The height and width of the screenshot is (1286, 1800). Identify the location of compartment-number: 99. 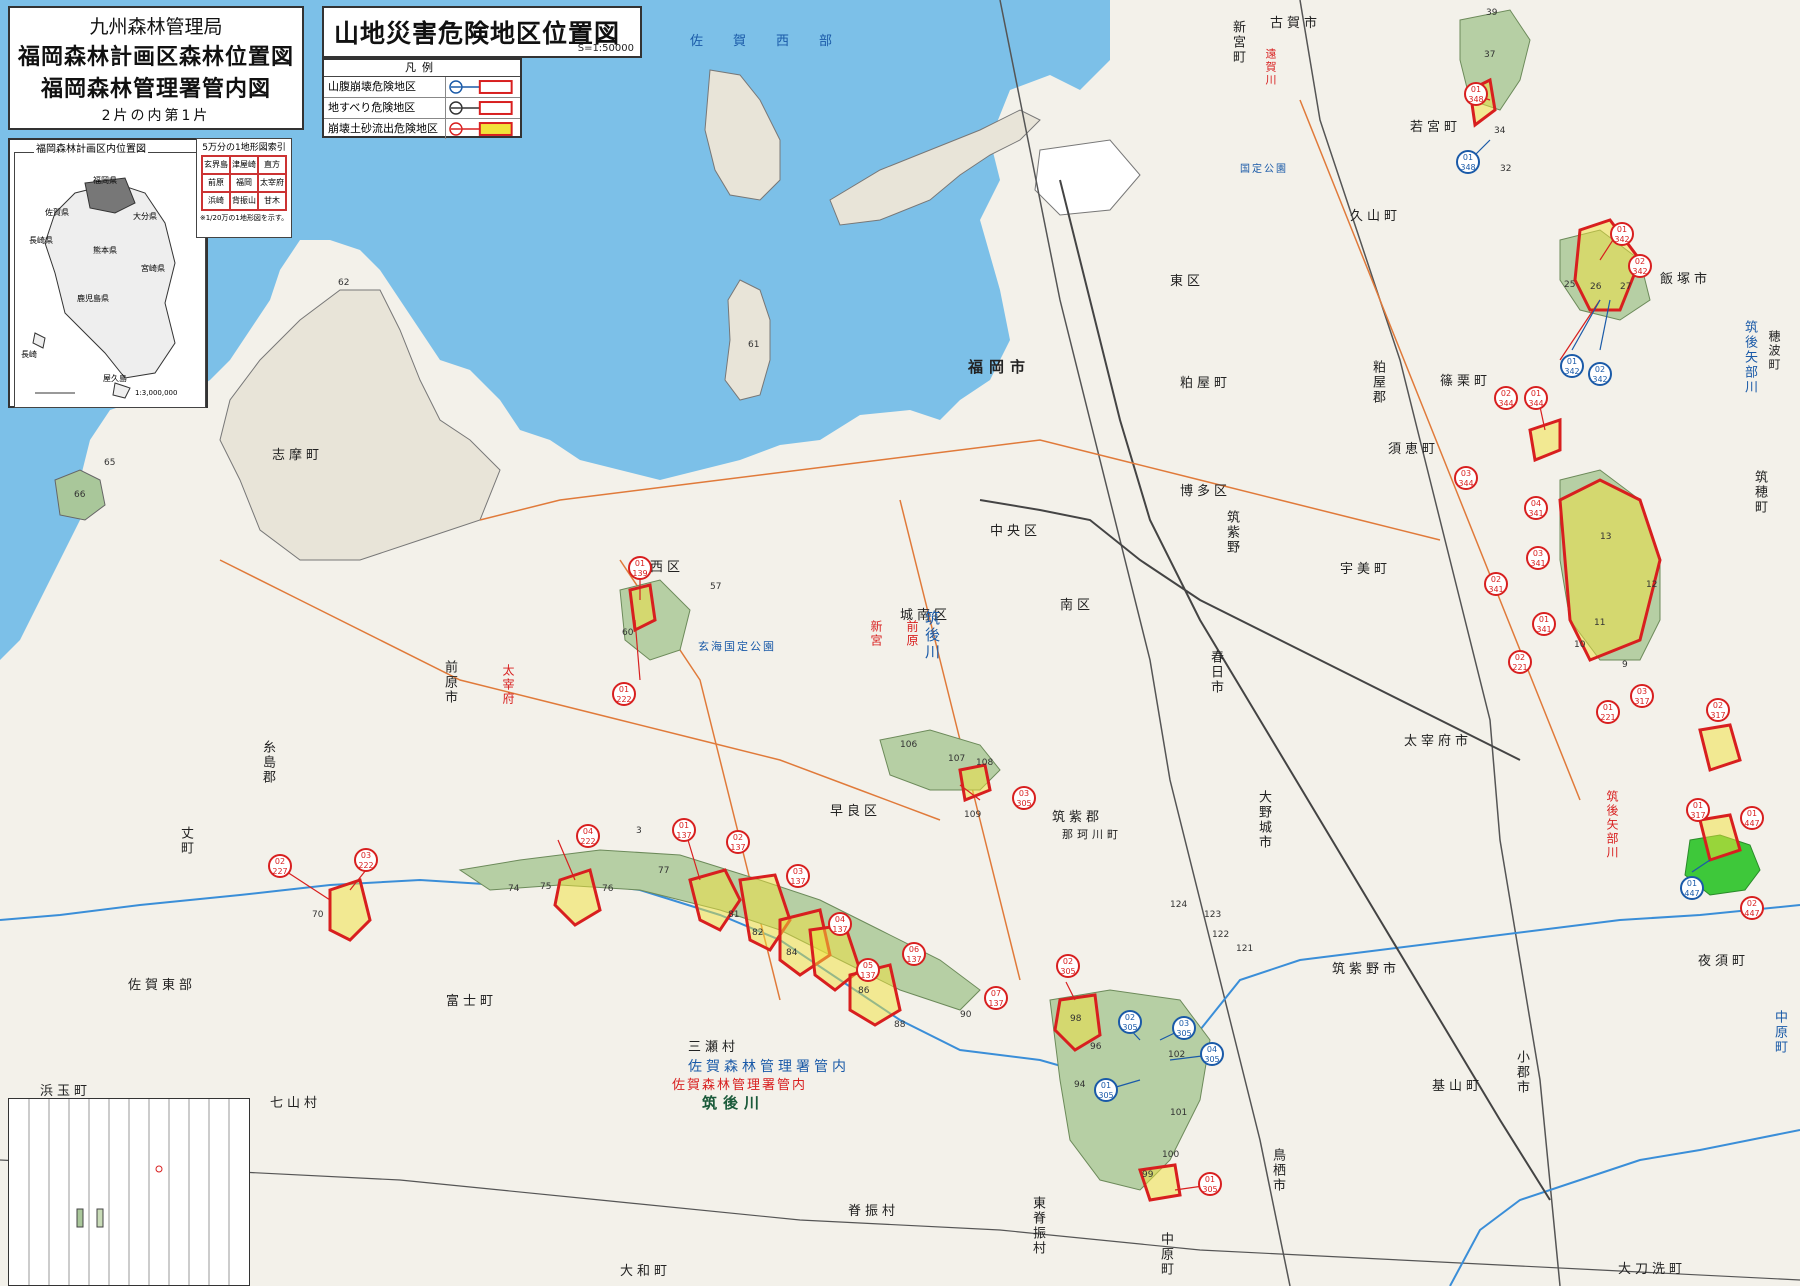
(1148, 1175).